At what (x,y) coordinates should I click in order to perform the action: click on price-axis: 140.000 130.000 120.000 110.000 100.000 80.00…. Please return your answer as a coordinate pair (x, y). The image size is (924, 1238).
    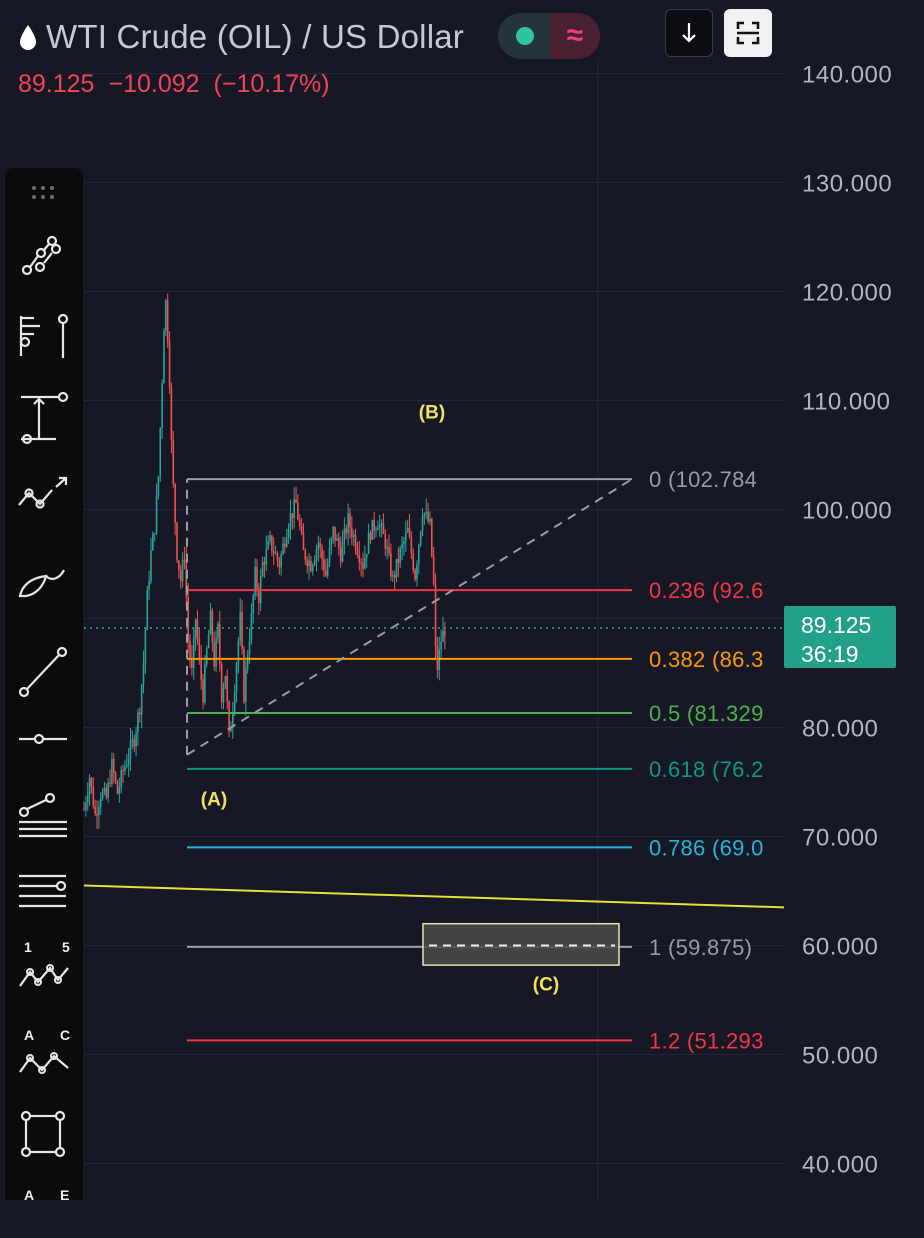
    Looking at the image, I should click on (840, 620).